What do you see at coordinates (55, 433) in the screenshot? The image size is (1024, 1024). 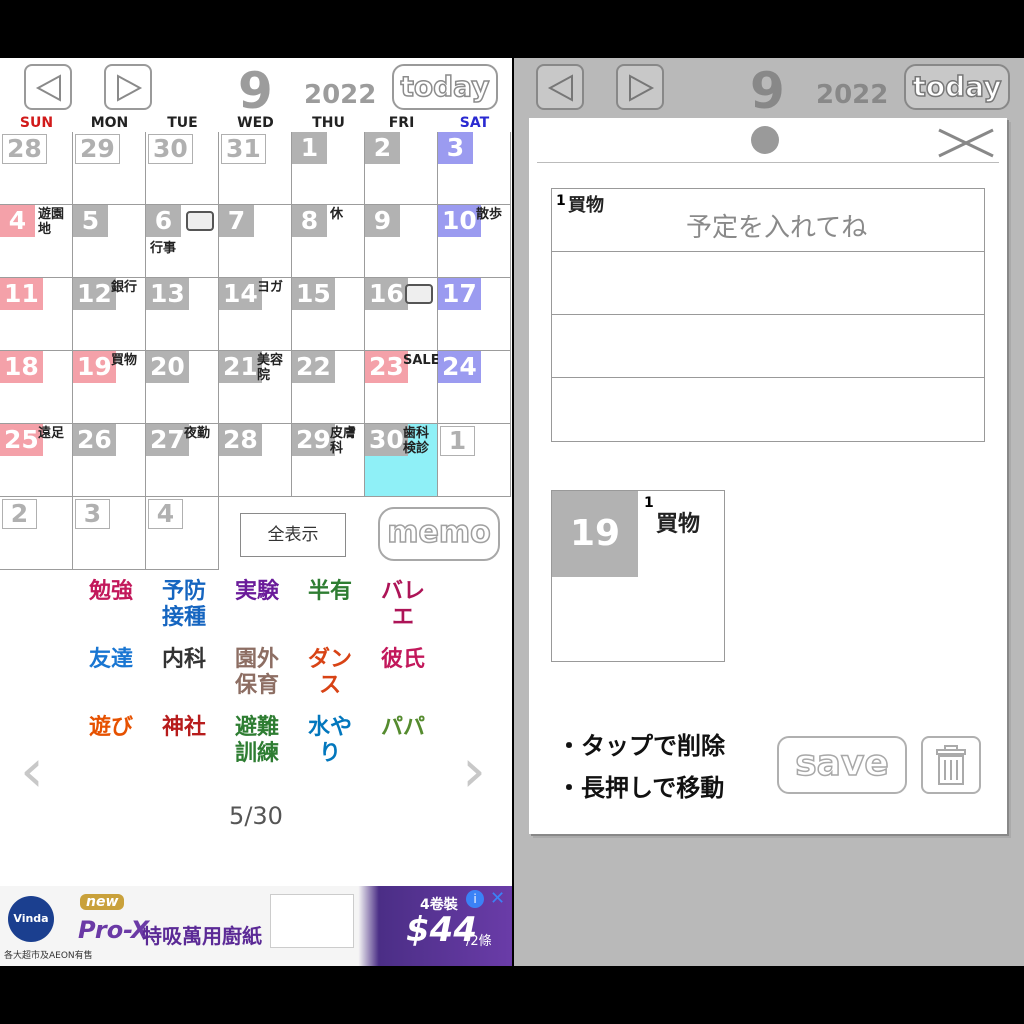 I see `day-stamp: 遠足` at bounding box center [55, 433].